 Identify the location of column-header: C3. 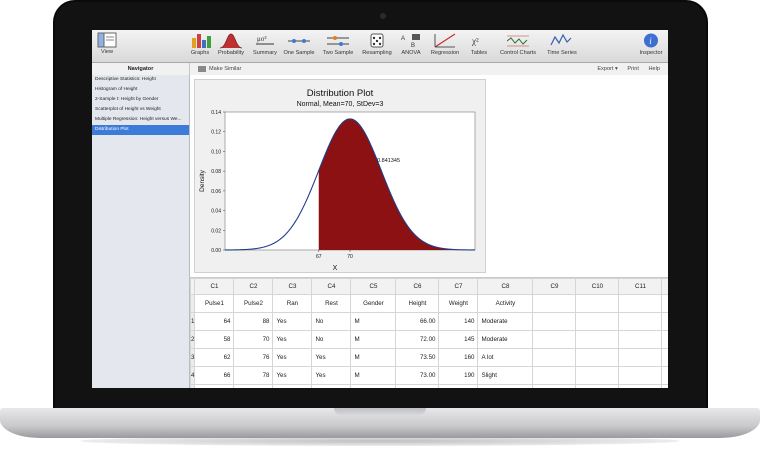
(292, 286).